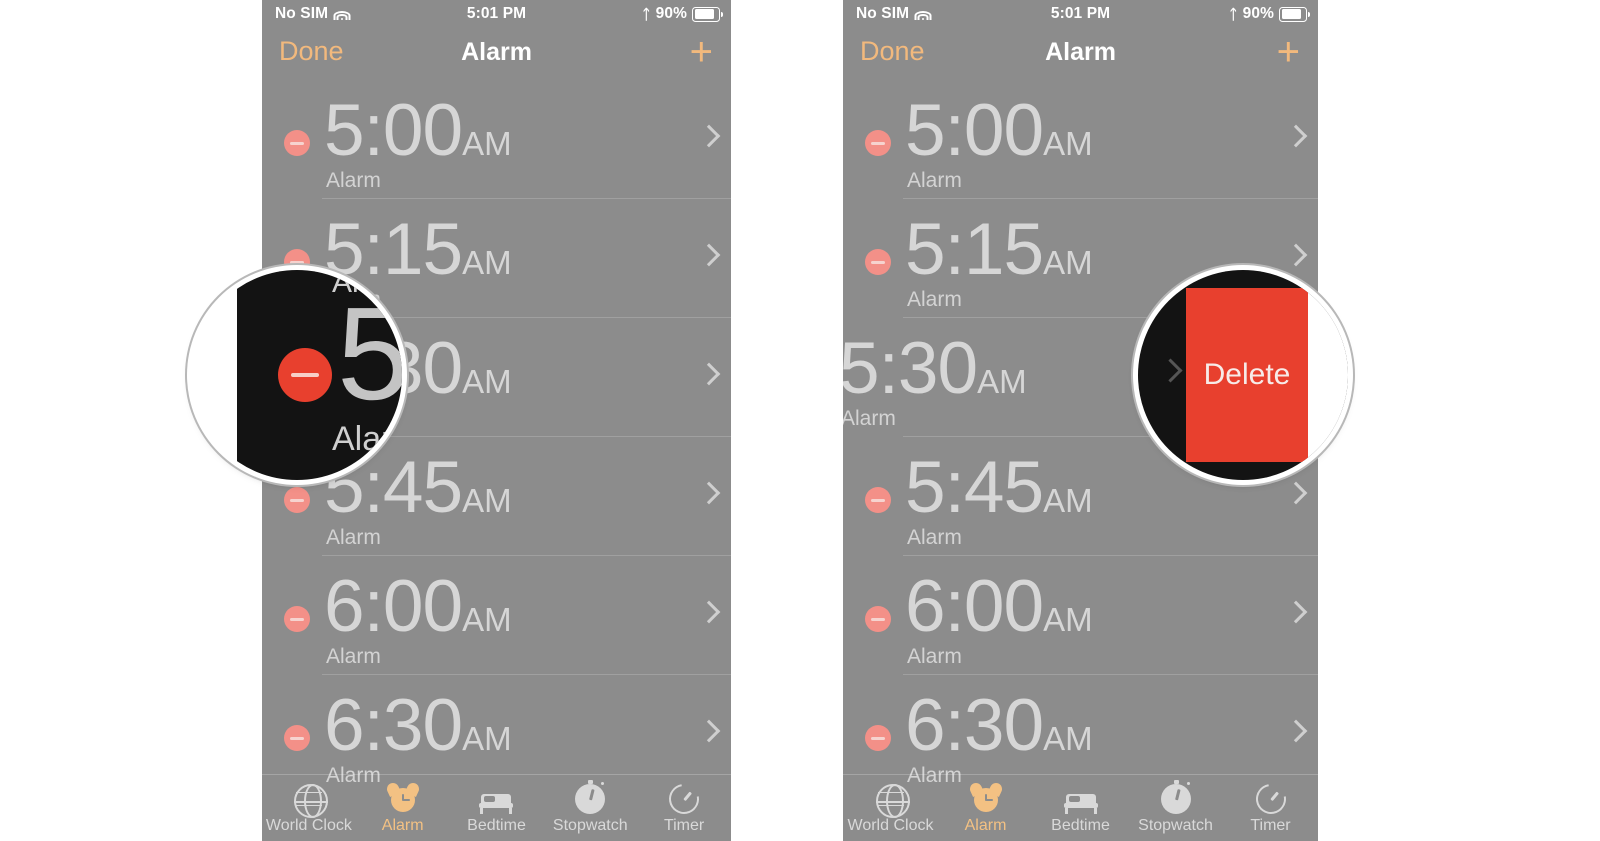 This screenshot has height=841, width=1600. I want to click on magnifier-callout-delete-button: Delete, so click(1243, 375).